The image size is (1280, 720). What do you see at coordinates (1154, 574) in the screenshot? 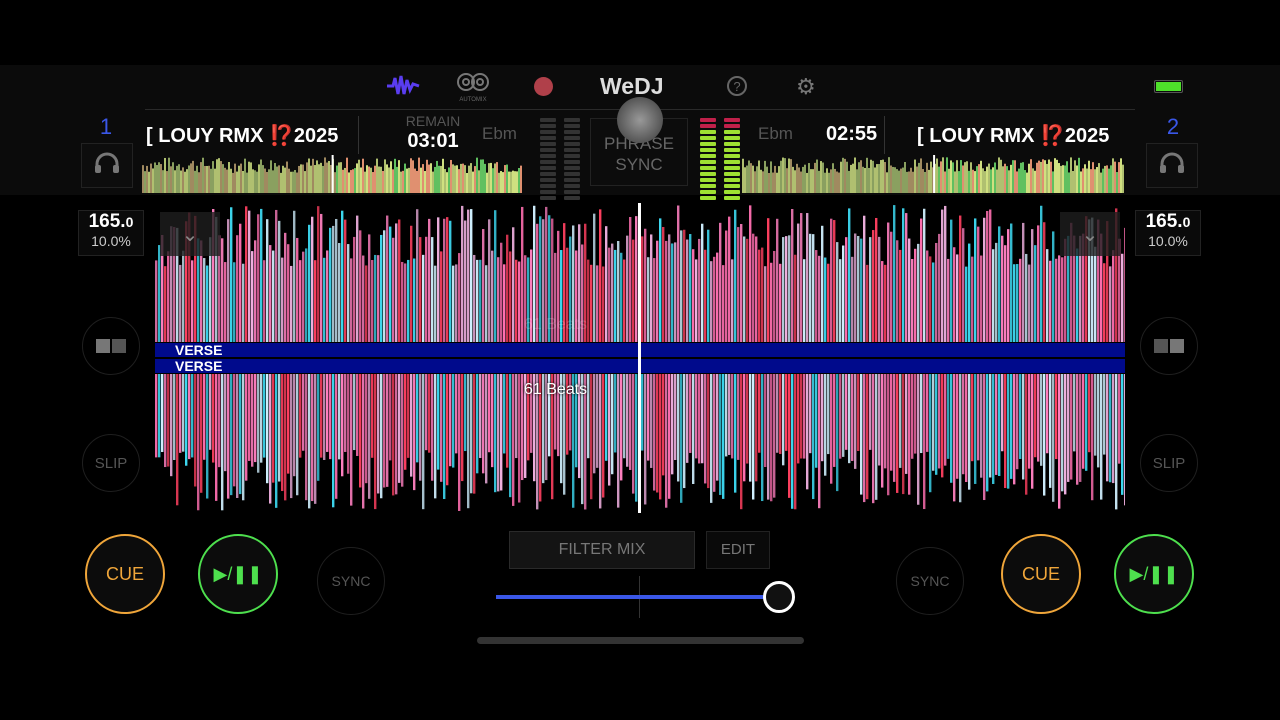
I see `deck-2-play-pause-button: ▶/❚❚` at bounding box center [1154, 574].